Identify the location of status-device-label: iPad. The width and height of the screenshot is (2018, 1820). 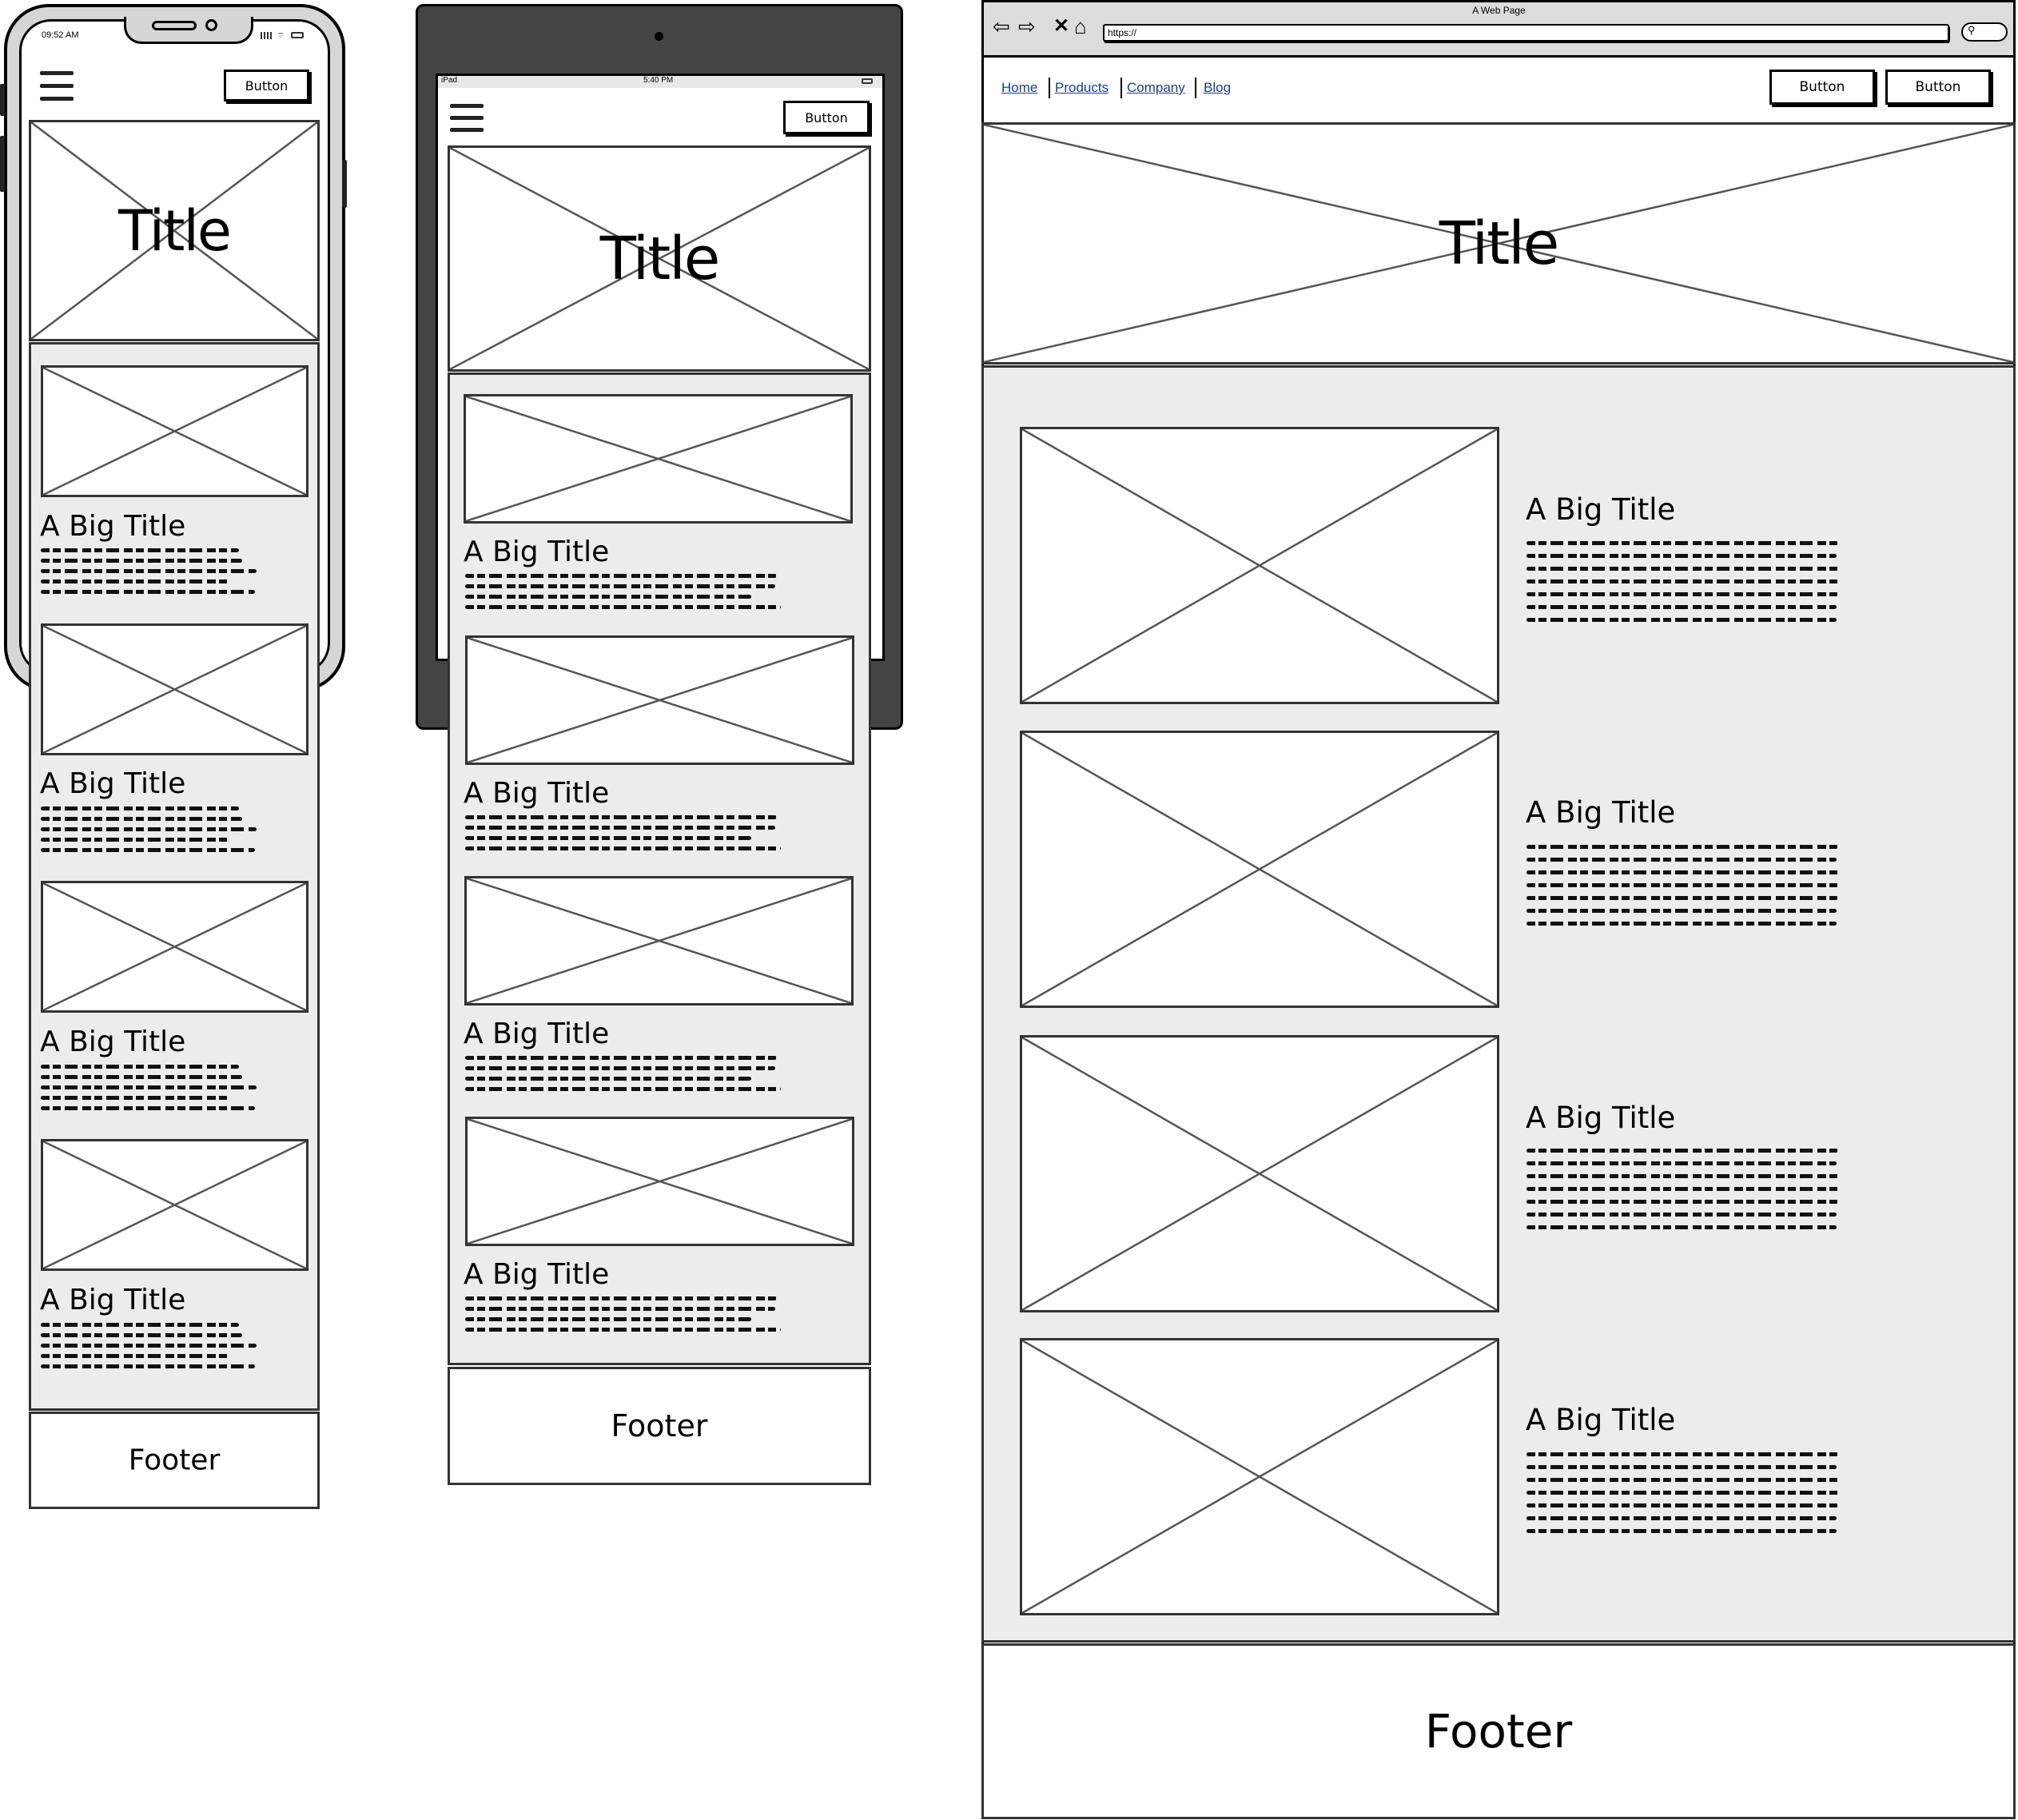
(450, 80).